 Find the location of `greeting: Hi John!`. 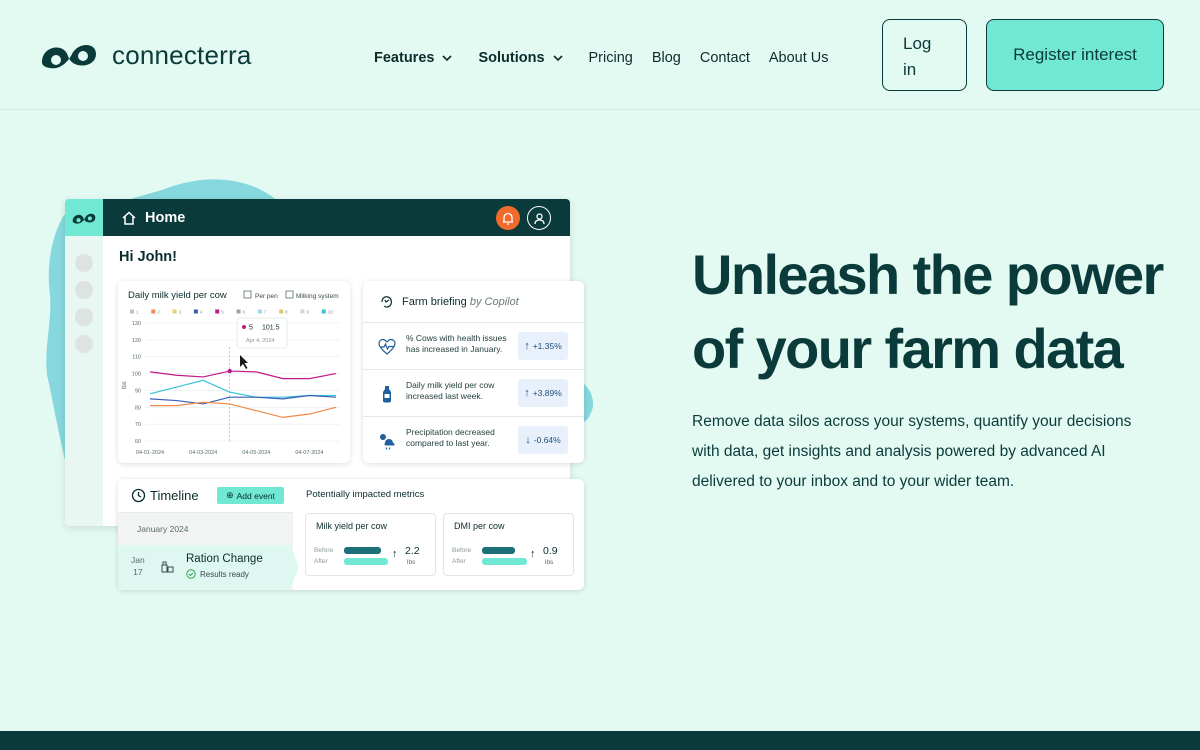

greeting: Hi John! is located at coordinates (148, 257).